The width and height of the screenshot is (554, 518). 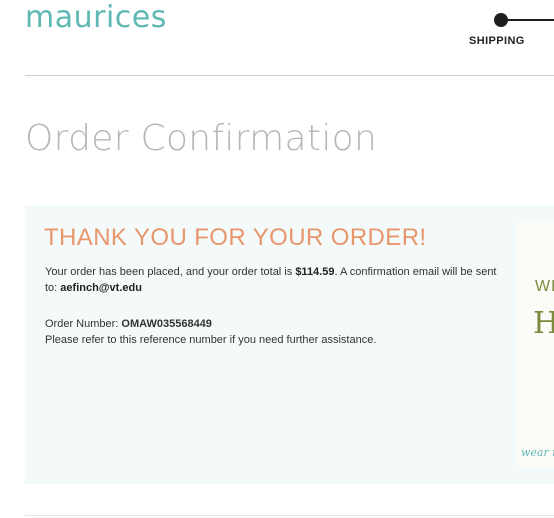 What do you see at coordinates (315, 272) in the screenshot?
I see `order-total: $114.59` at bounding box center [315, 272].